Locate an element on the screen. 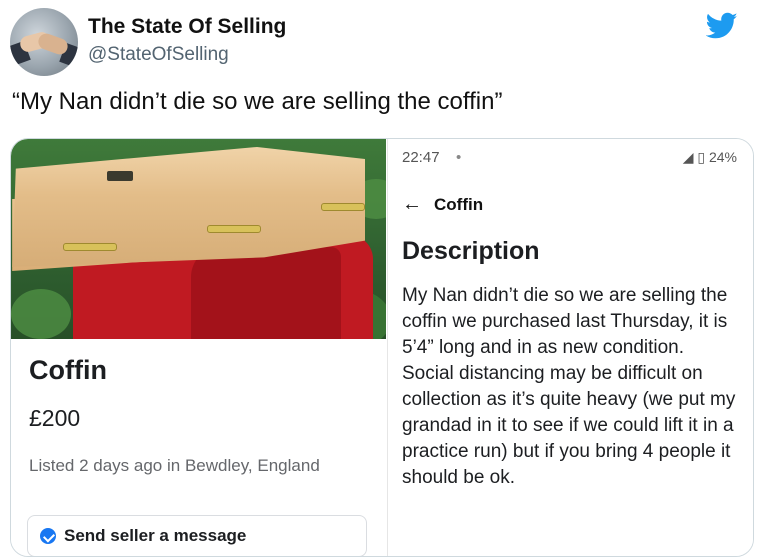 Image resolution: width=760 pixels, height=557 pixels. send-message-button: Send seller a message is located at coordinates (197, 535).